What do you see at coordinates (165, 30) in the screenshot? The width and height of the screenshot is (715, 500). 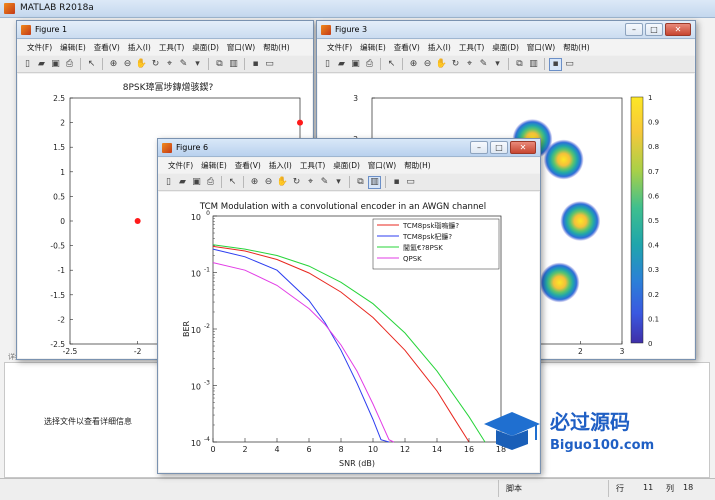 I see `figure-1-title-bar: Figure 1` at bounding box center [165, 30].